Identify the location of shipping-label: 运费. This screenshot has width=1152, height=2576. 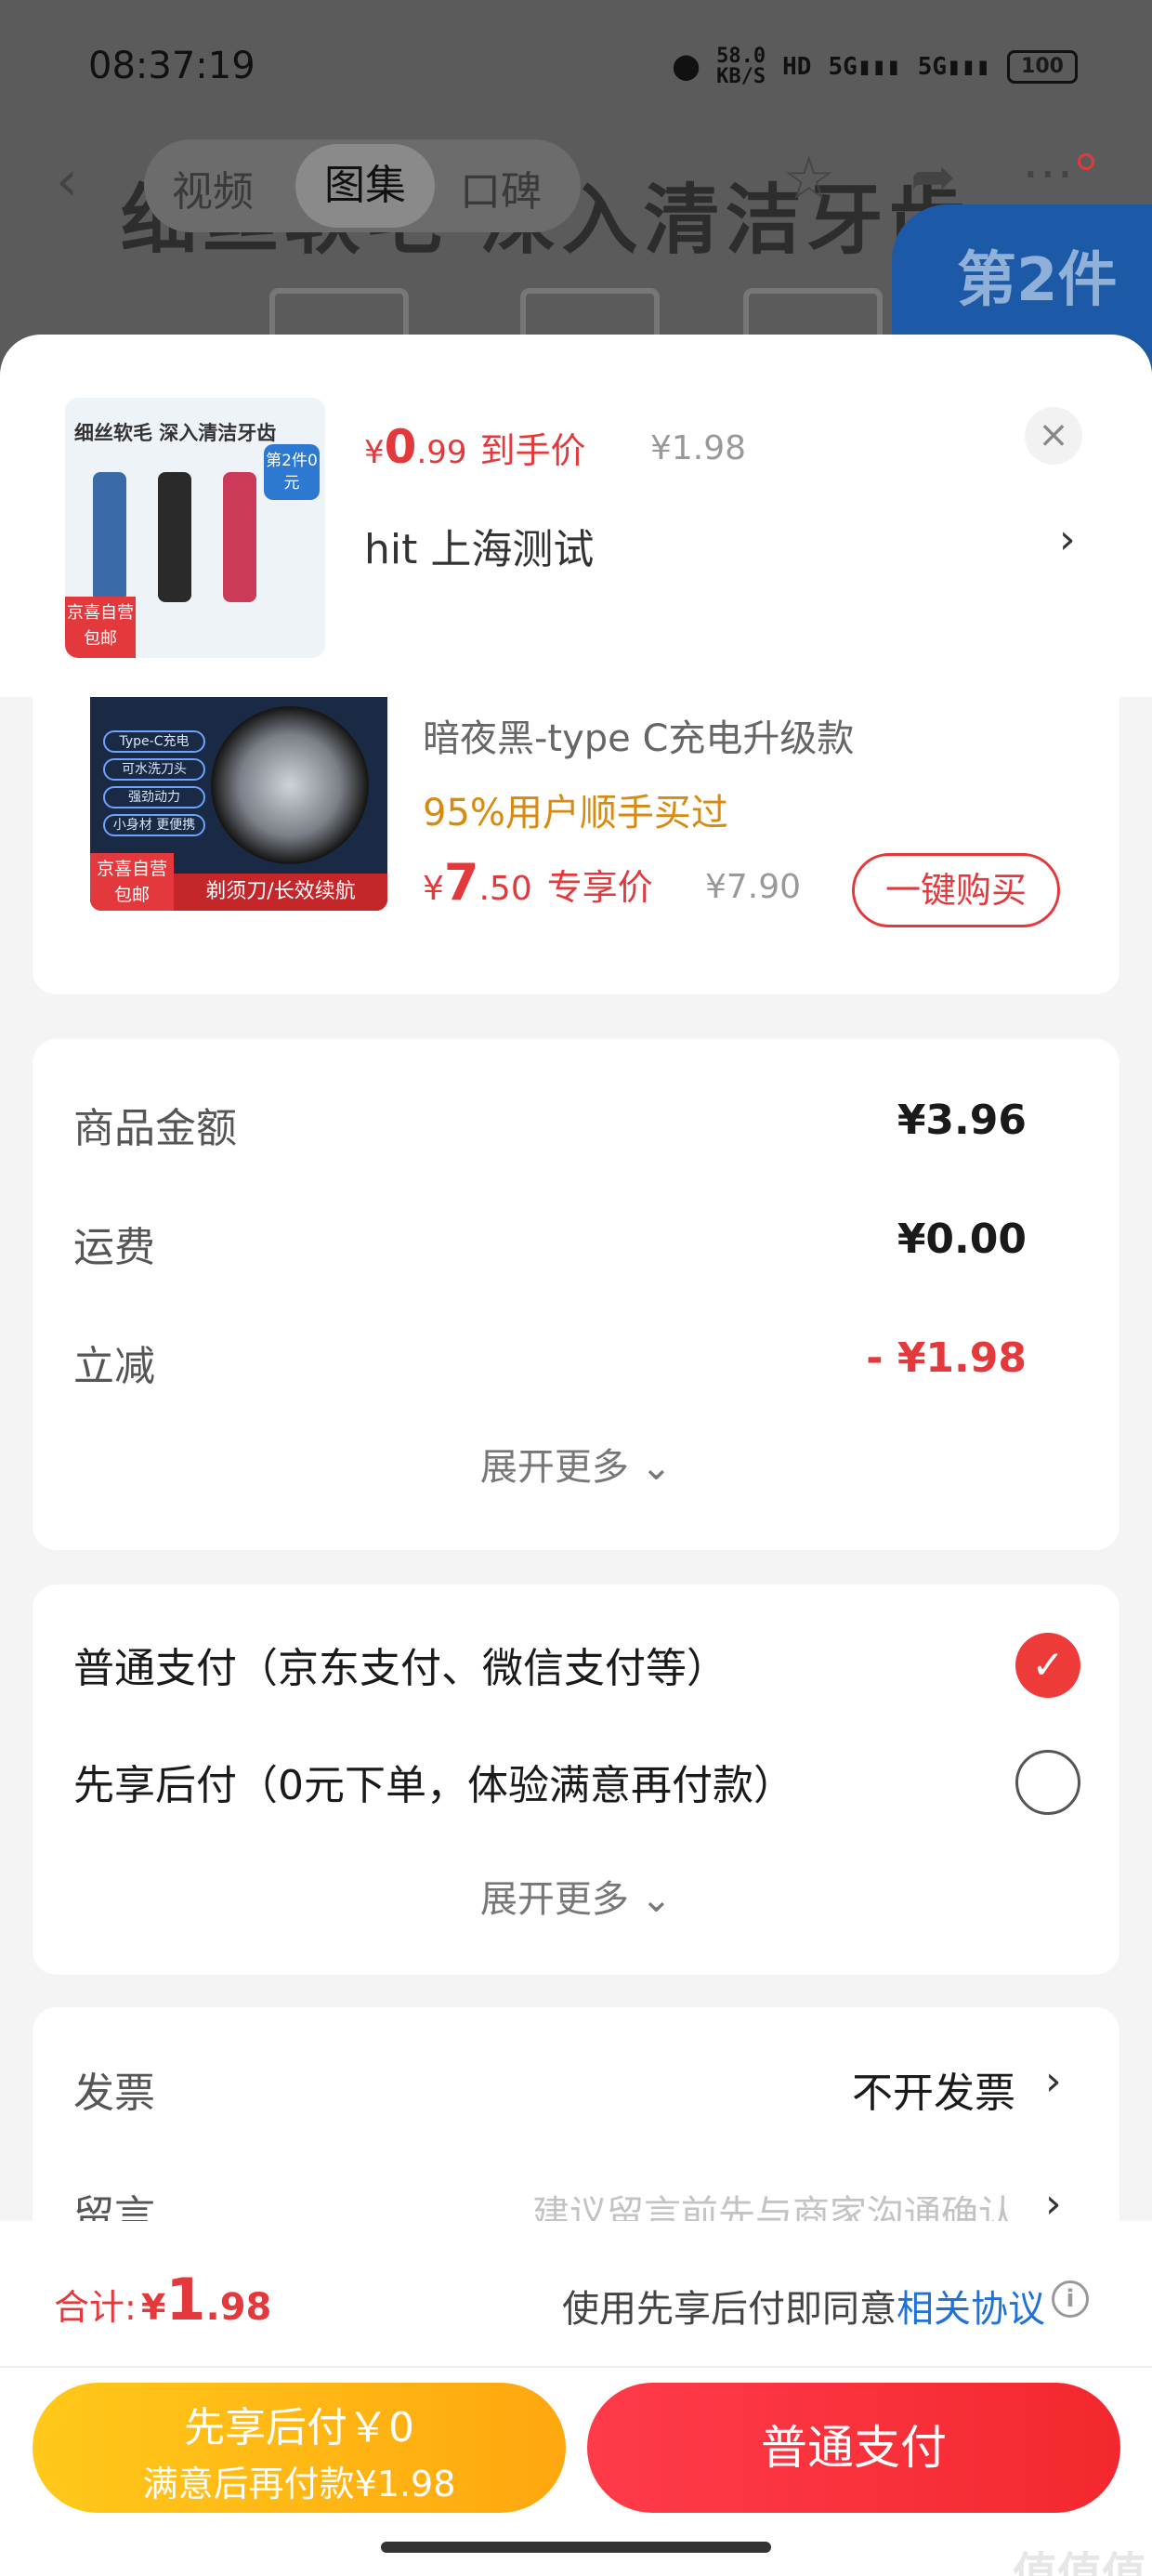
(114, 1247).